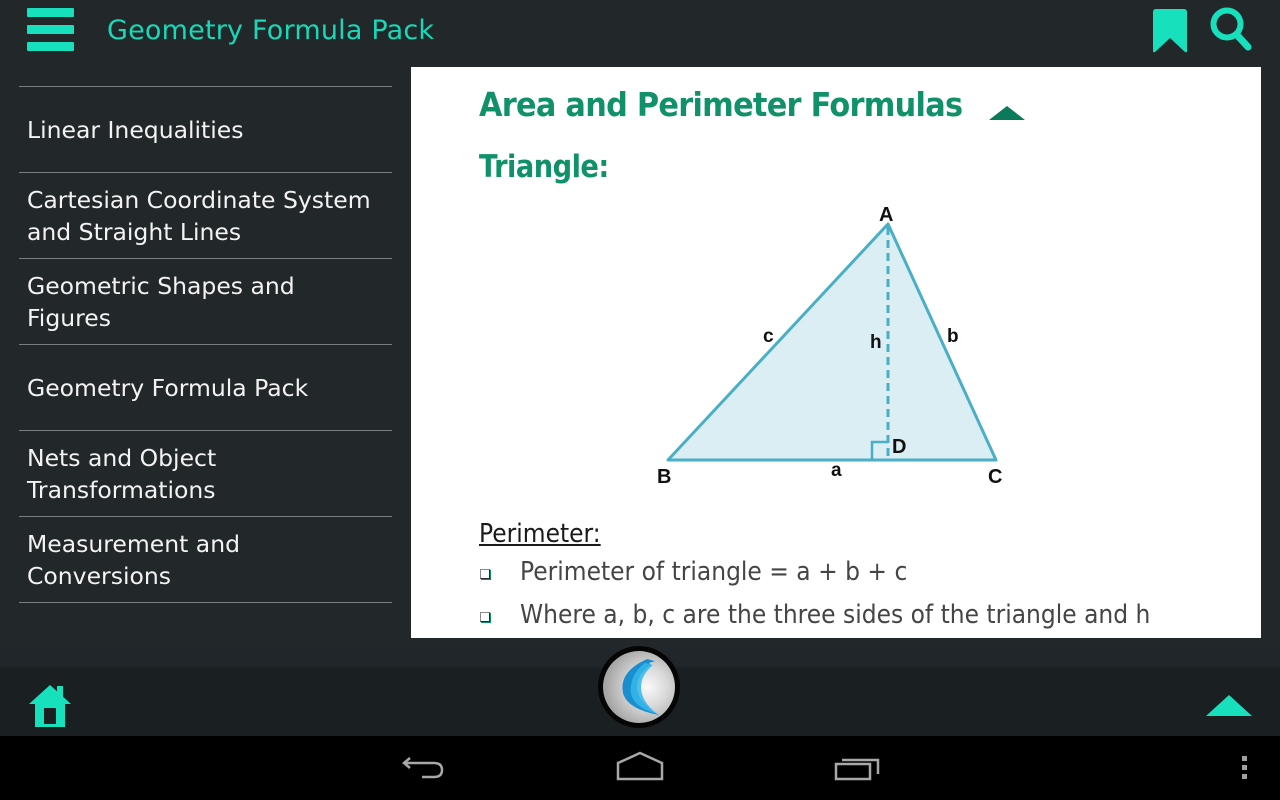 Image resolution: width=1280 pixels, height=800 pixels. I want to click on home-button, so click(50, 706).